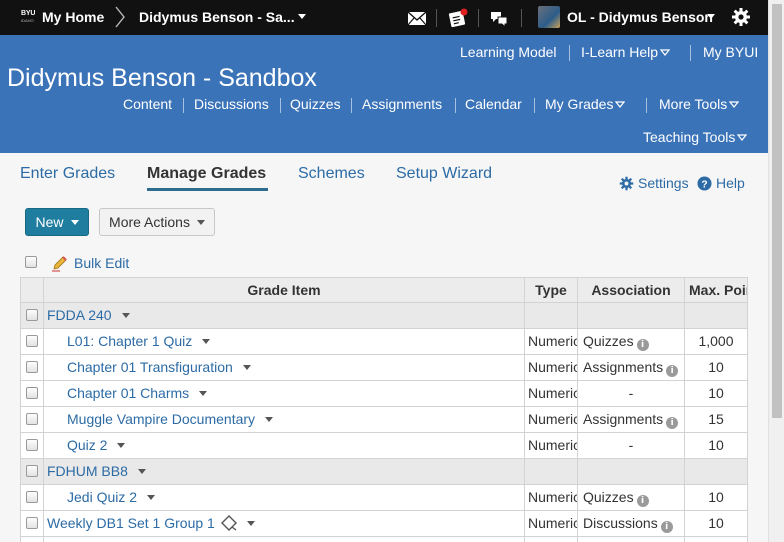  I want to click on help-link: Help, so click(730, 183).